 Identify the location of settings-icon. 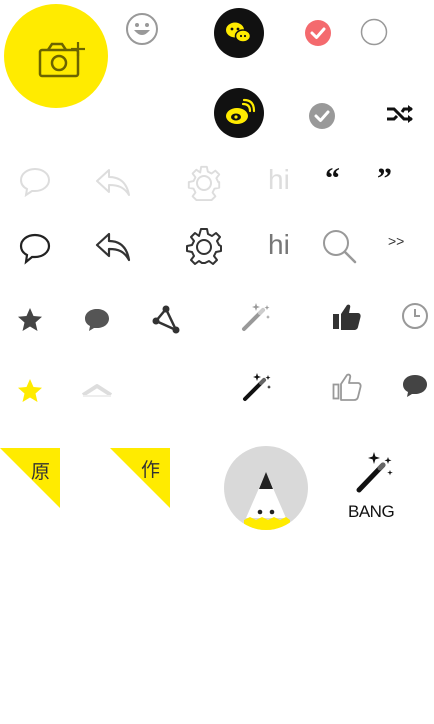
(204, 246).